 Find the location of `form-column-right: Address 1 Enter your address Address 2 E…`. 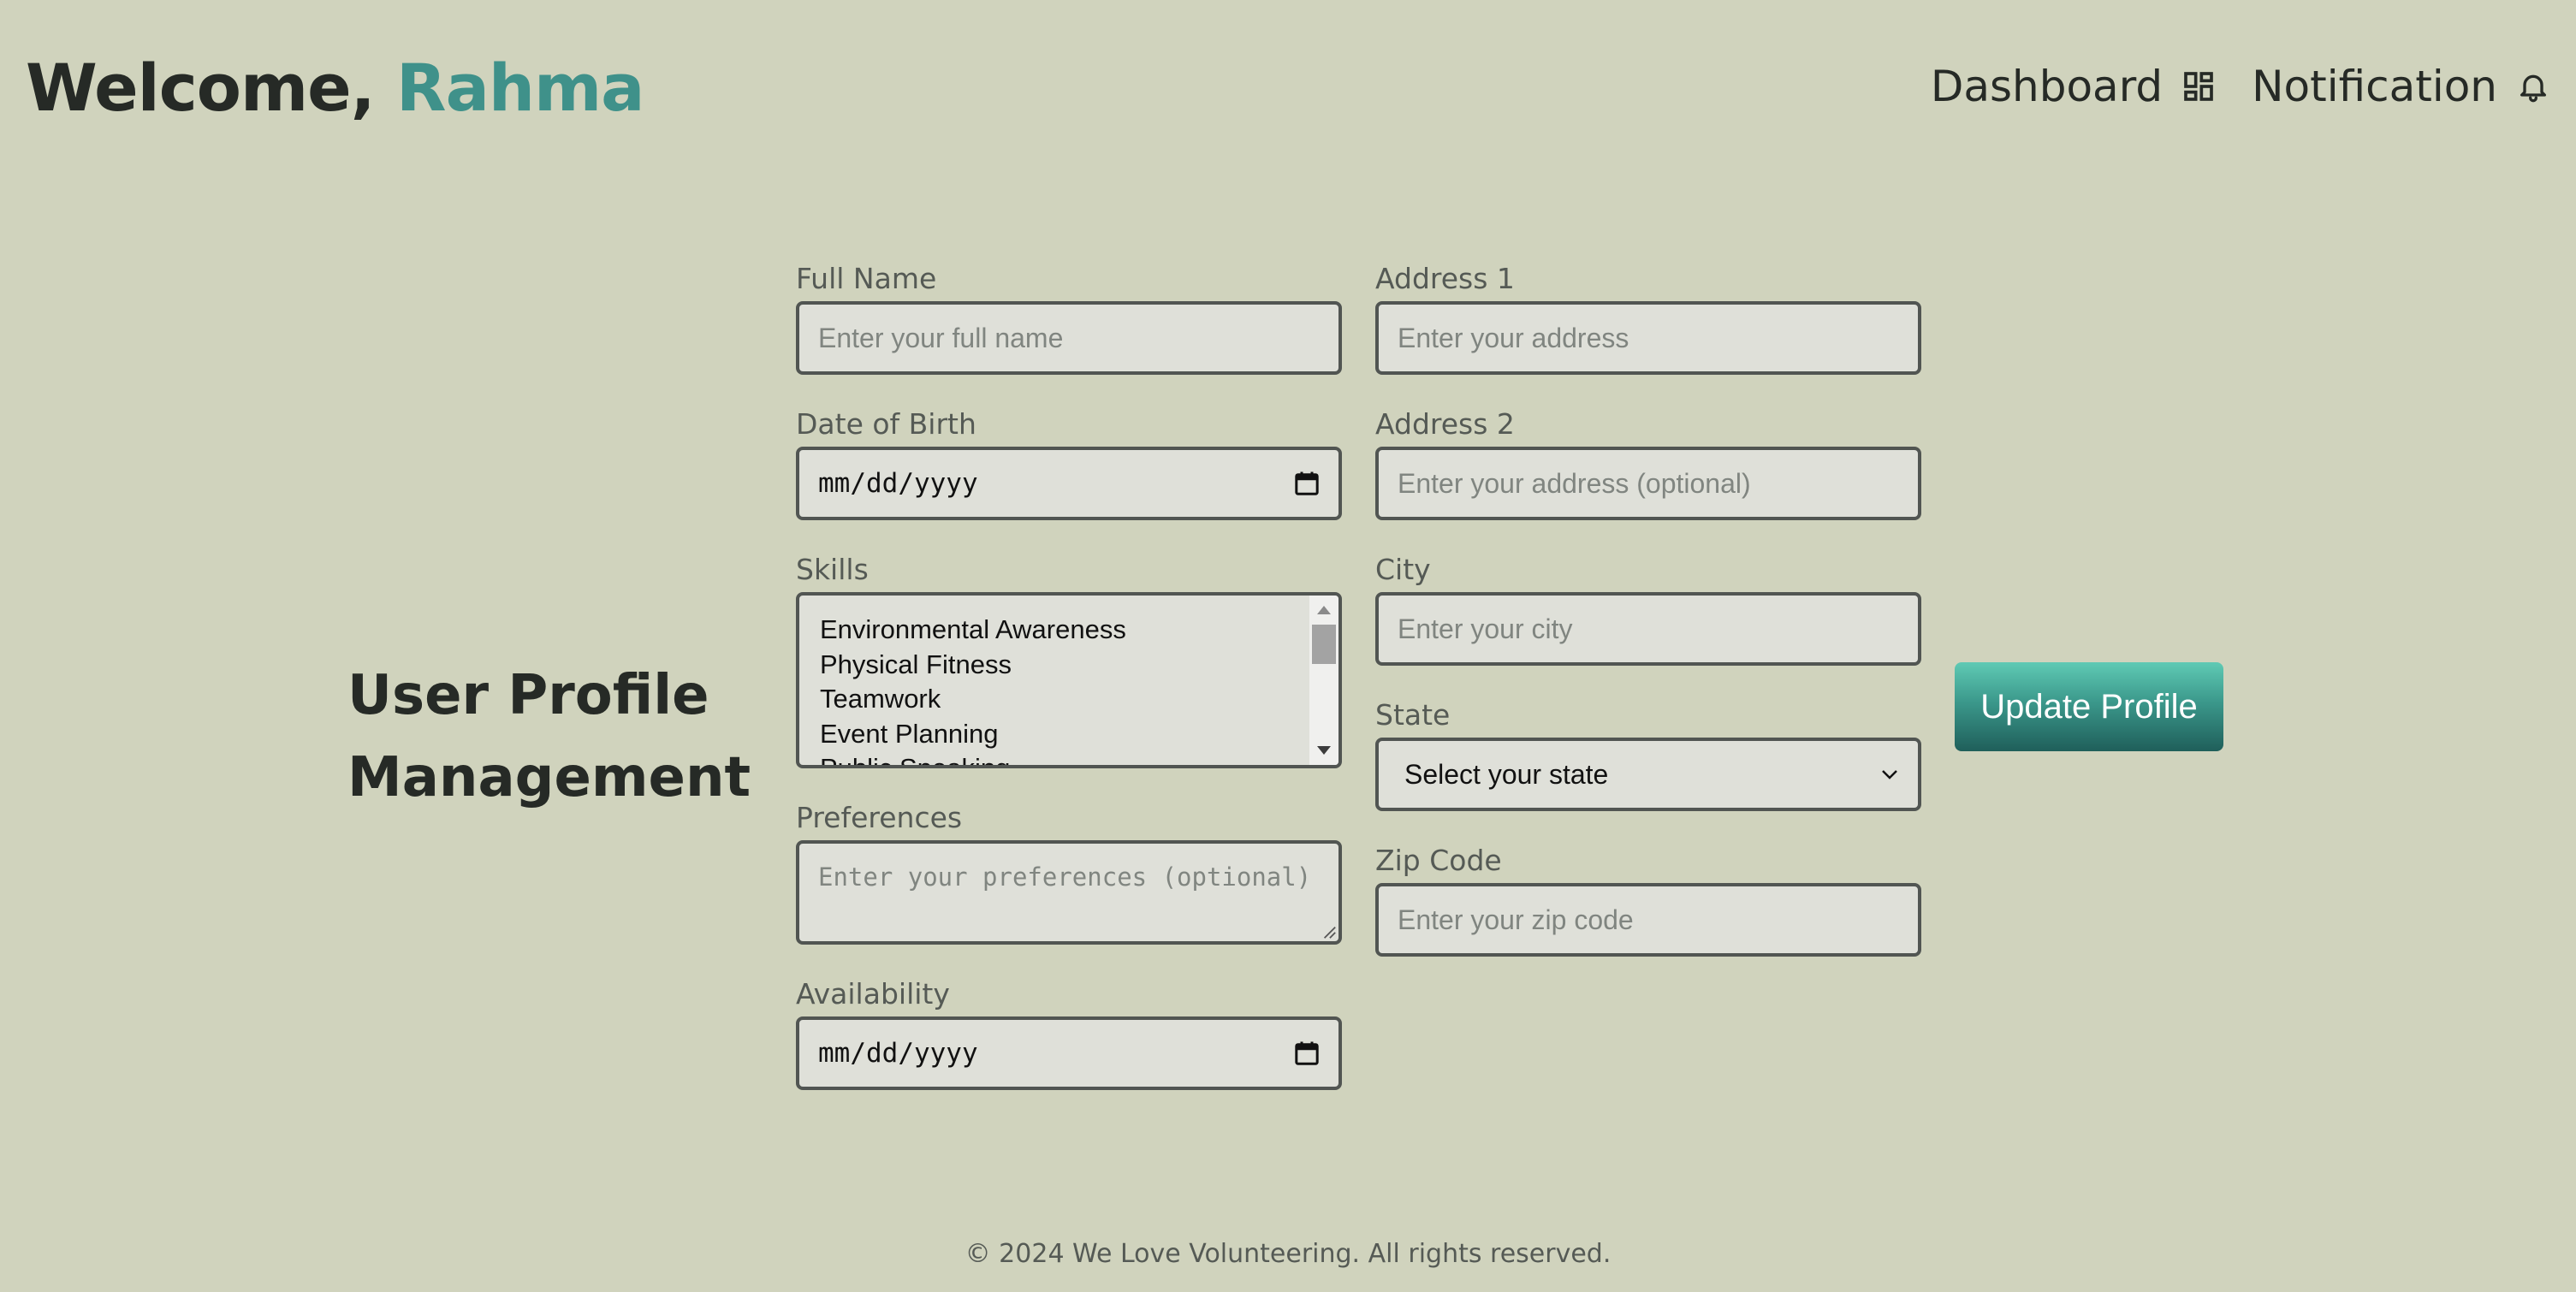

form-column-right: Address 1 Enter your address Address 2 E… is located at coordinates (1649, 620).